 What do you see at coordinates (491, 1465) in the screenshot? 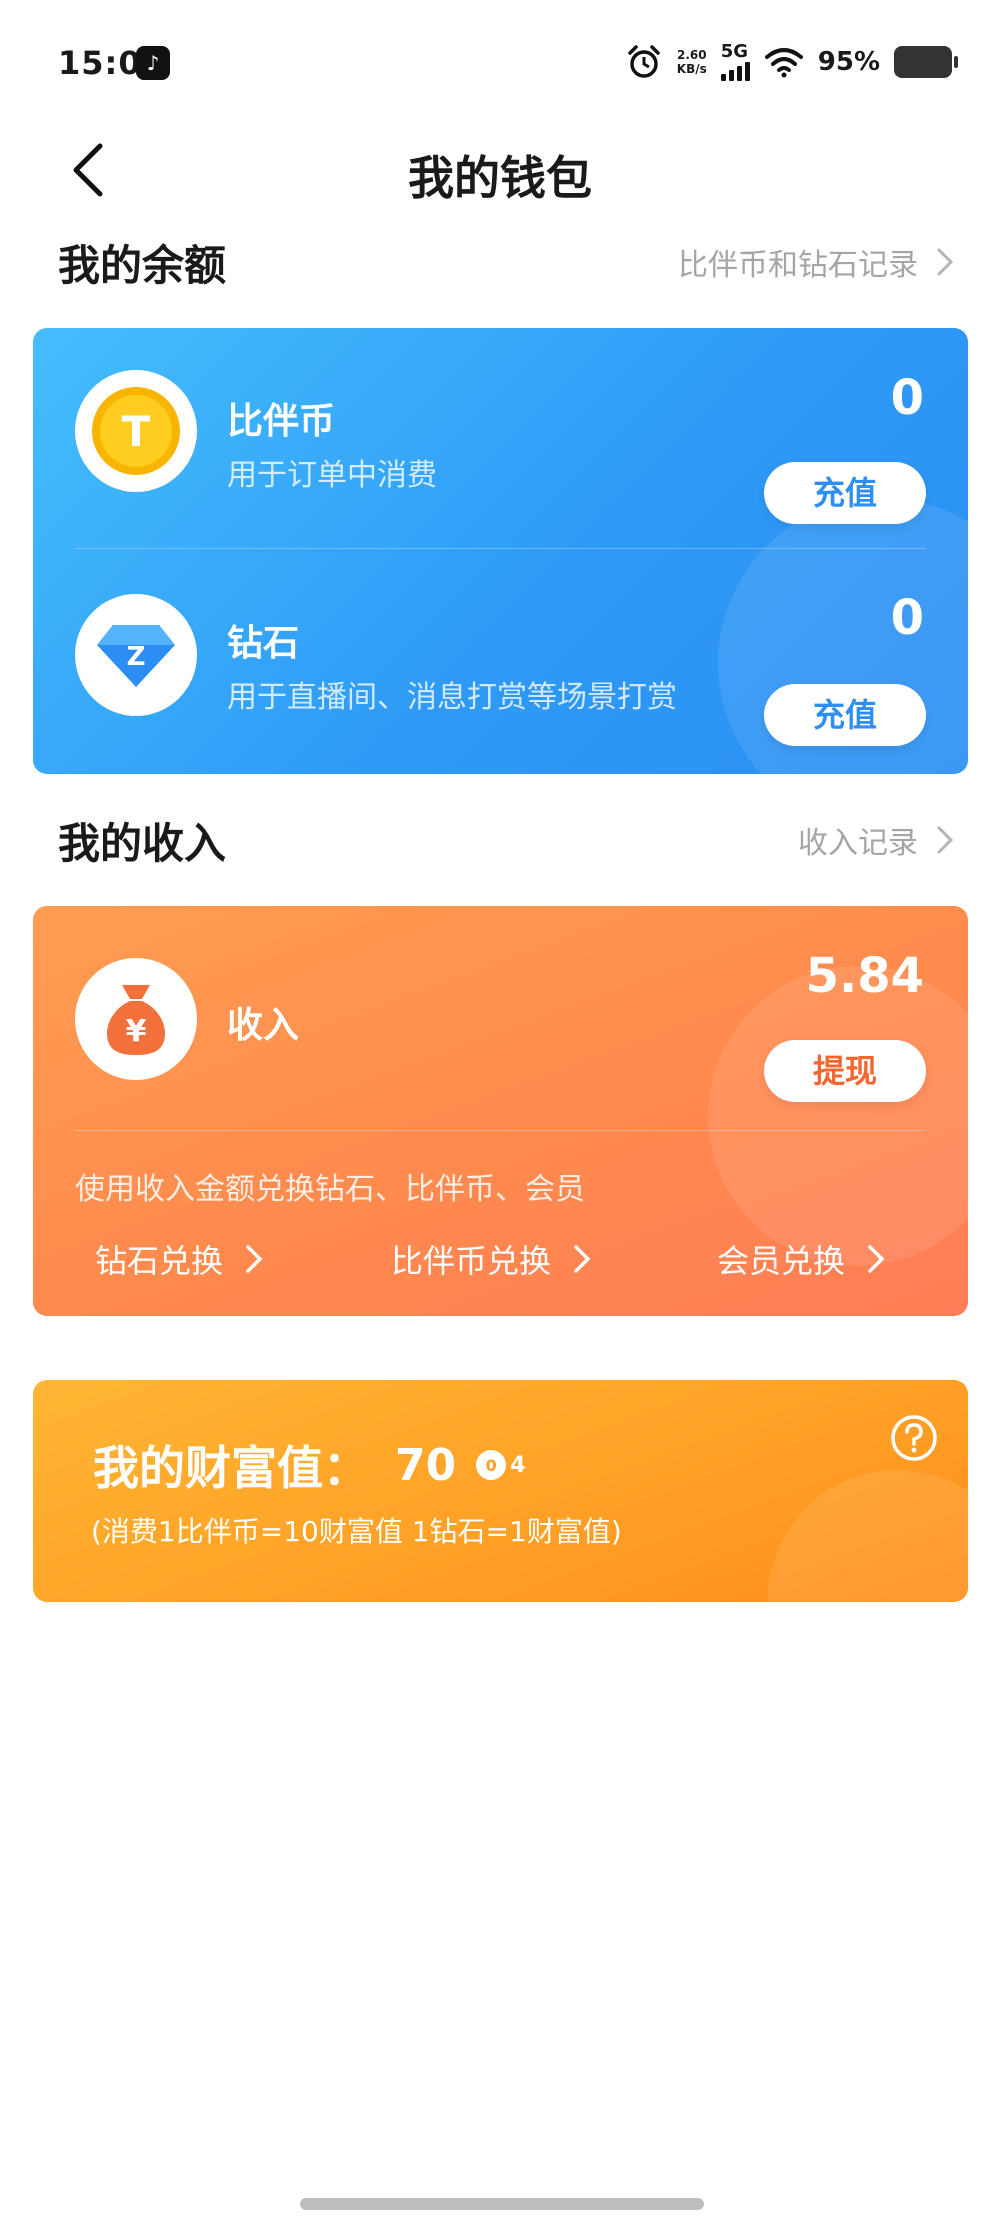
I see `wealth-level-icon: 0` at bounding box center [491, 1465].